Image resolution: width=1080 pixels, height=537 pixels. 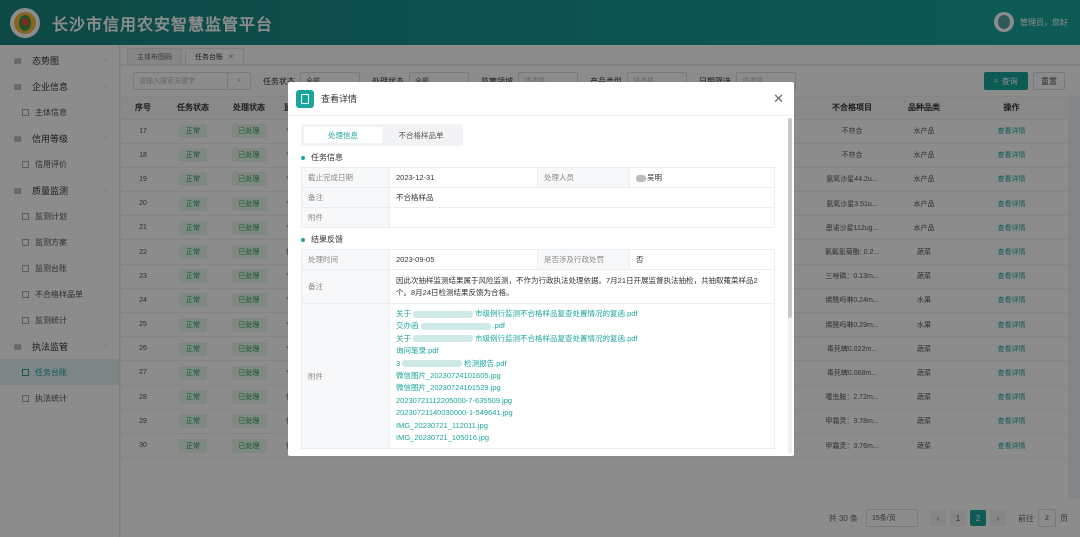 I want to click on field-value: 吴明, so click(x=702, y=177).